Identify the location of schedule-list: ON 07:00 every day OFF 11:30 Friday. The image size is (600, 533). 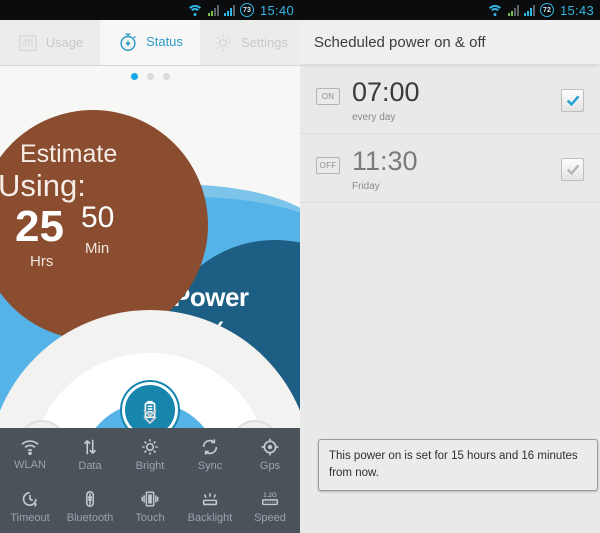
(450, 134).